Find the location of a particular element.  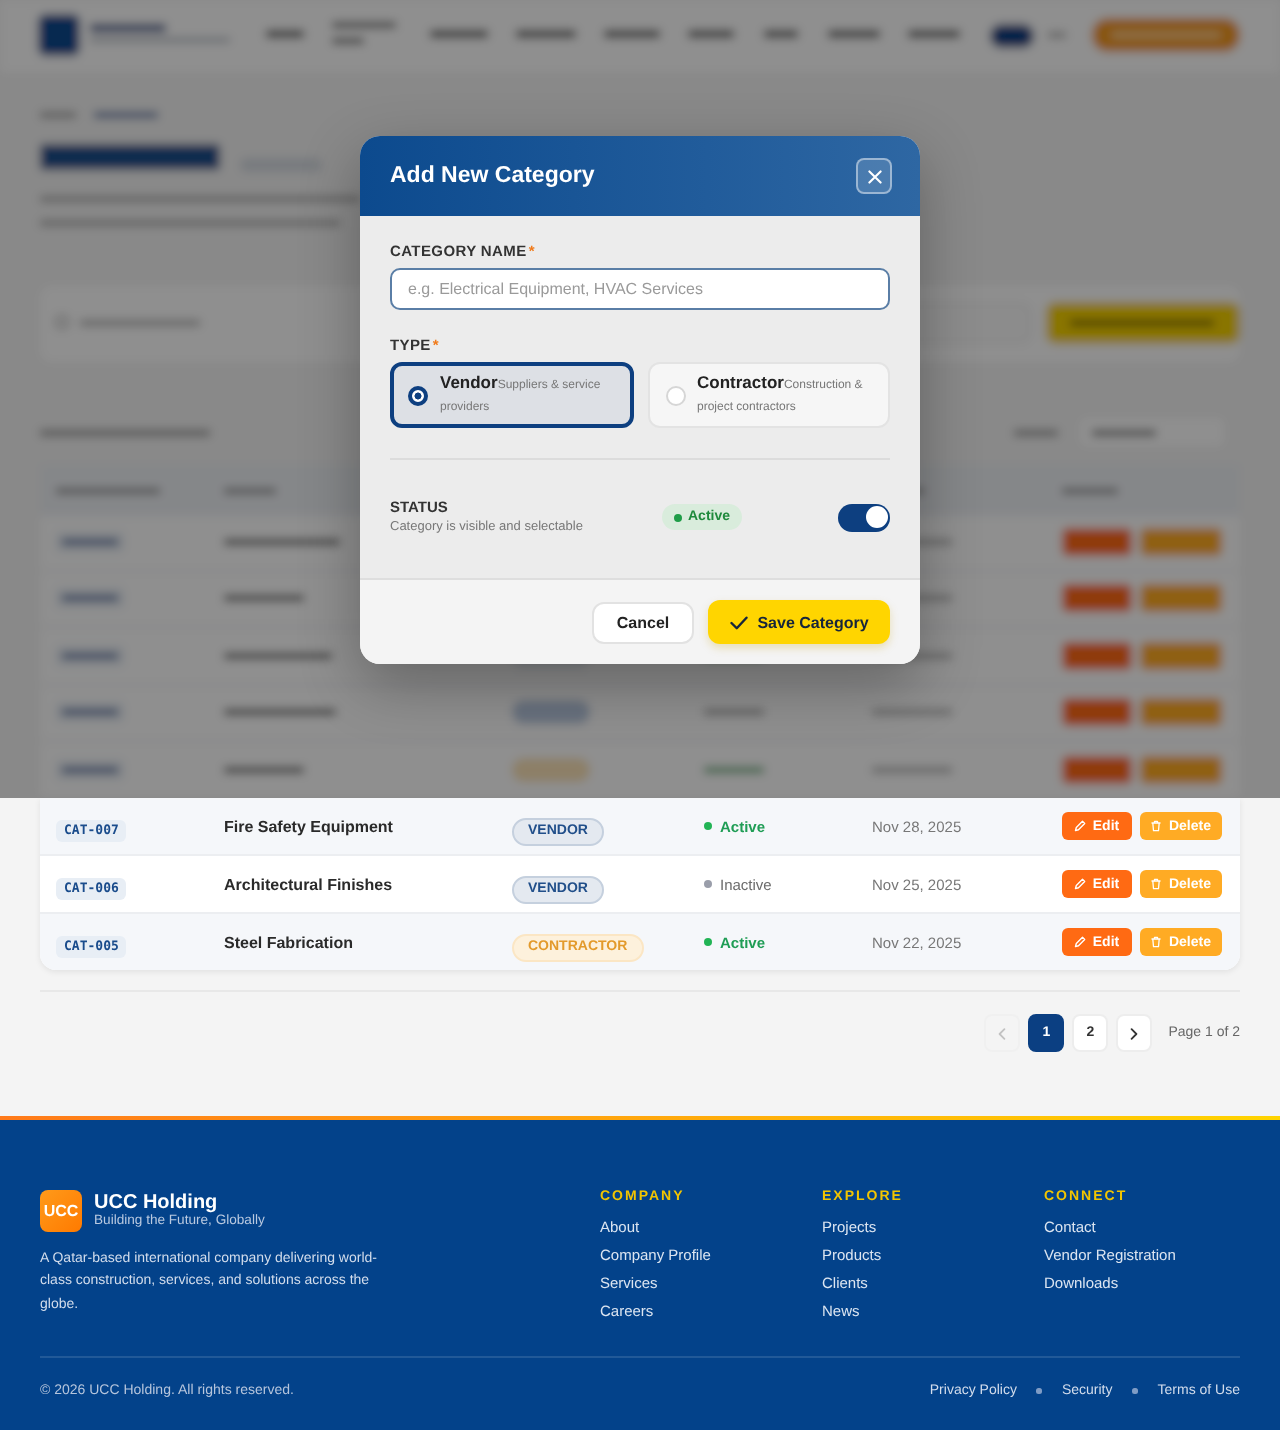

cancel-button: Cancel is located at coordinates (643, 622).